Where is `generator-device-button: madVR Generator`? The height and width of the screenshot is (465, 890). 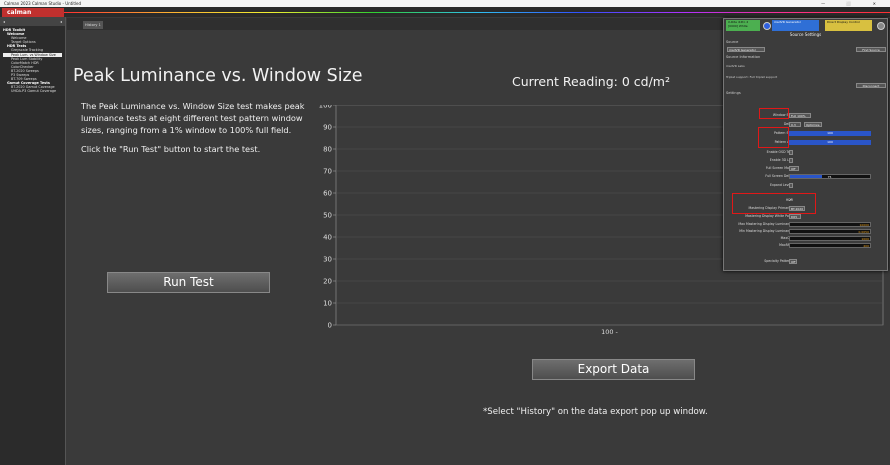 generator-device-button: madVR Generator is located at coordinates (795, 25).